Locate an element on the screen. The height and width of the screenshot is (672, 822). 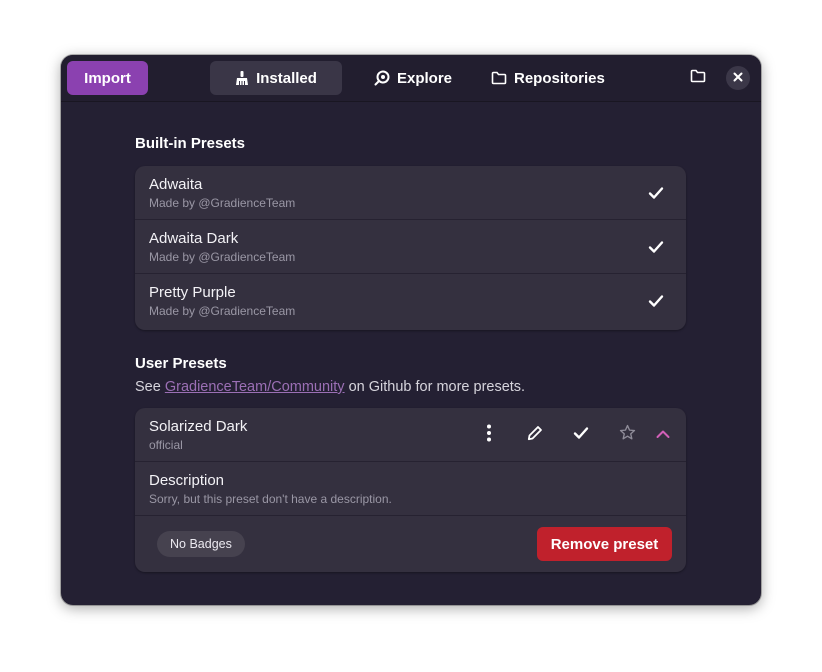
import-button: Import is located at coordinates (107, 78).